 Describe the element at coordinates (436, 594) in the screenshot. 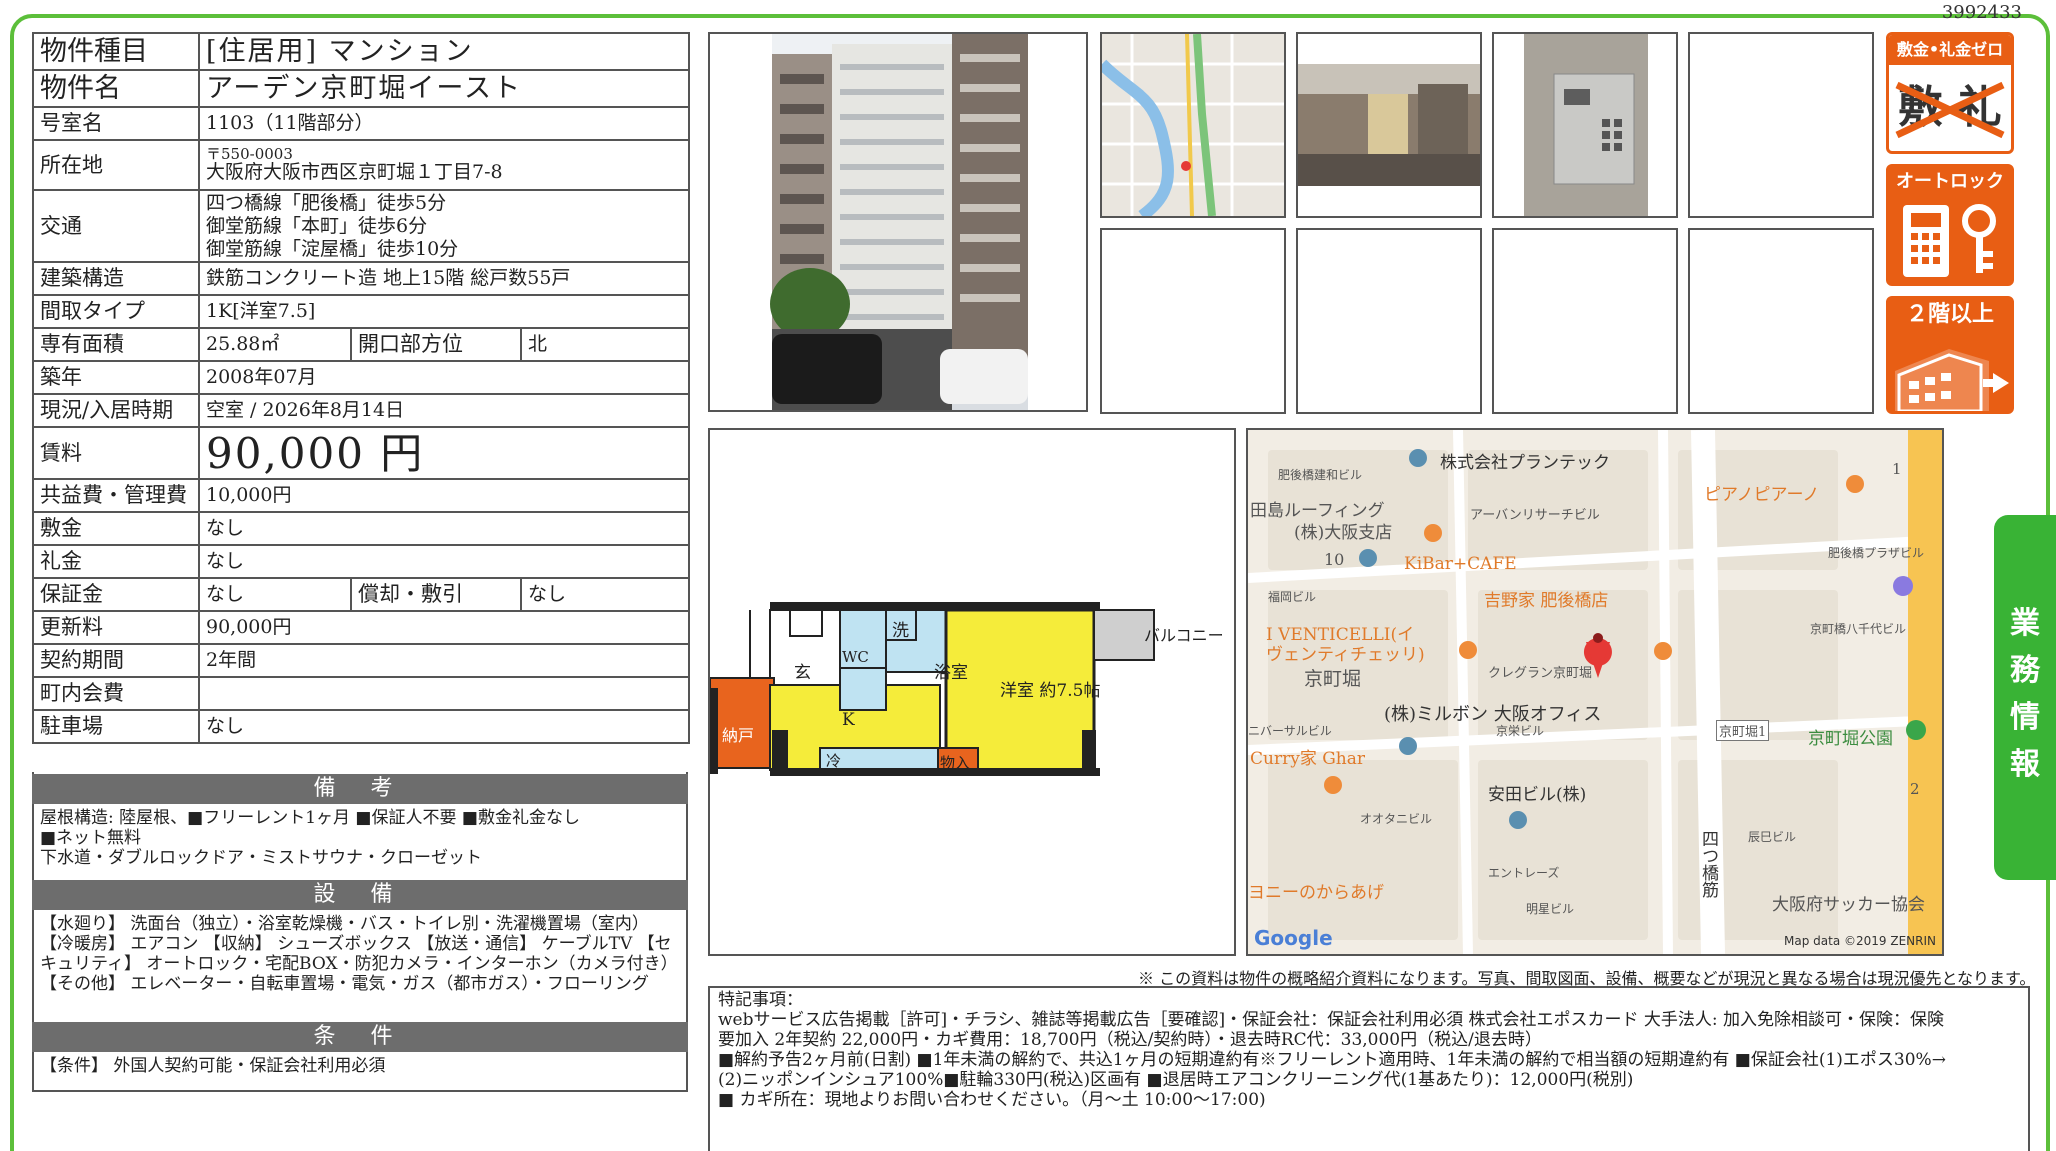

I see `amort-label: 償却・敷引` at that location.